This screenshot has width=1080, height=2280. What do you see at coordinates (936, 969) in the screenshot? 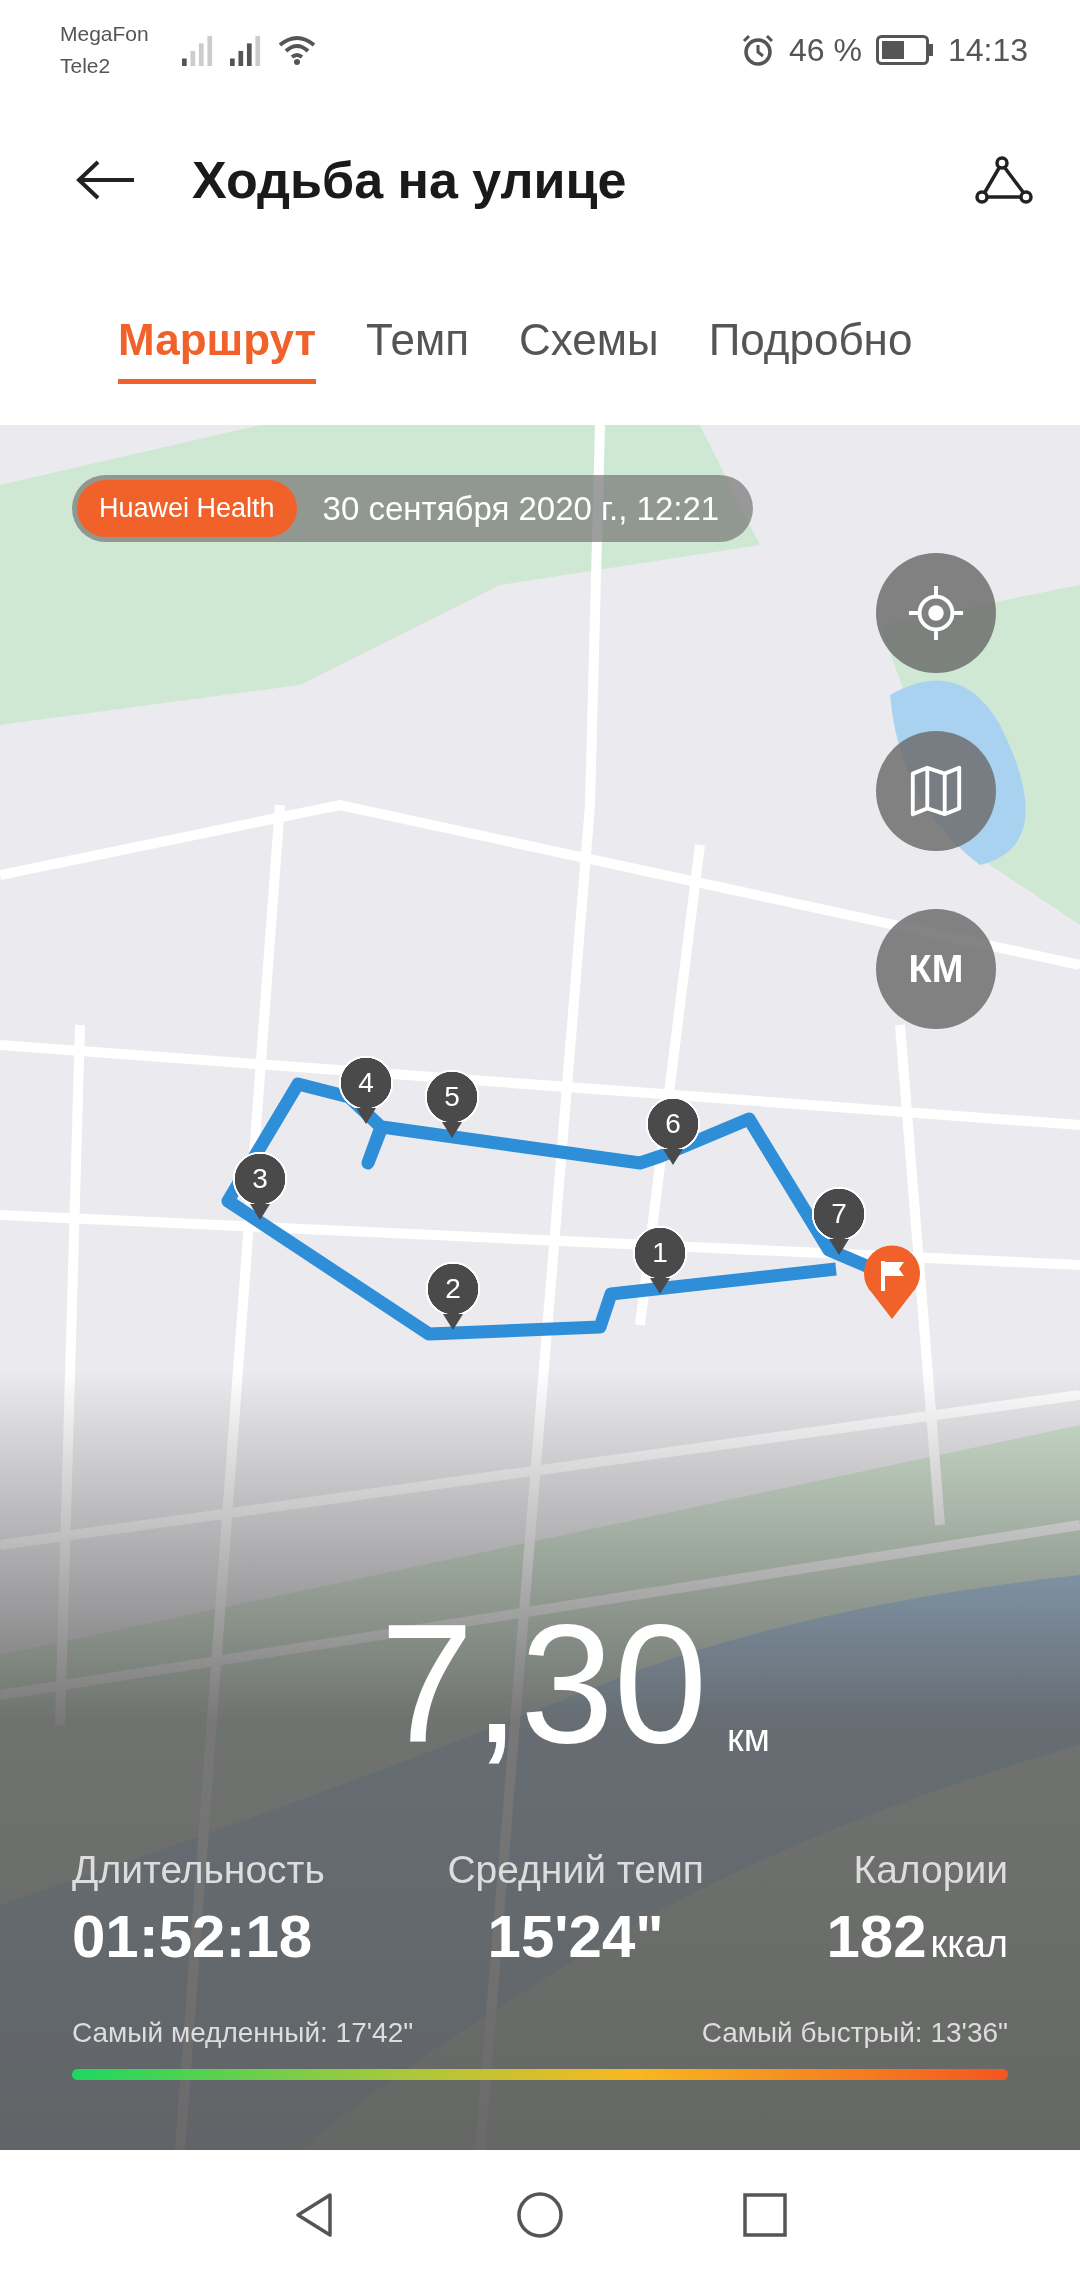
I see `unit-button: КМ` at bounding box center [936, 969].